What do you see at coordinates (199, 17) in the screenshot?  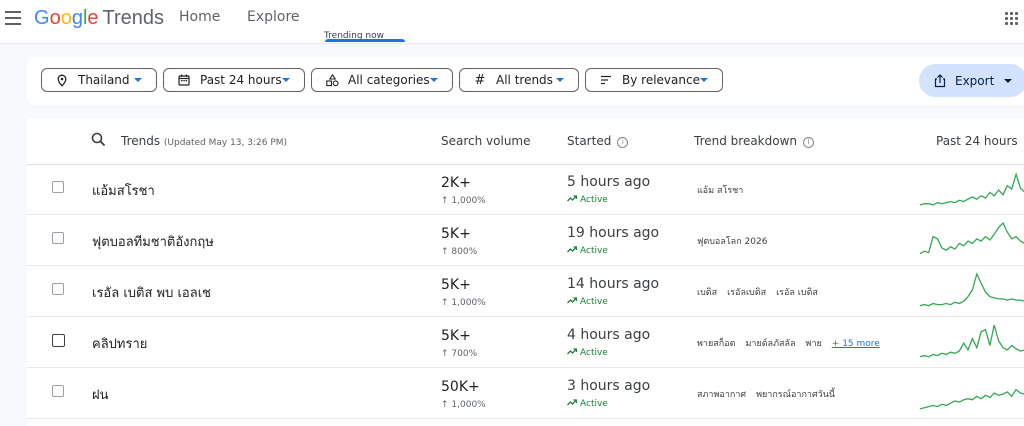 I see `nav-home: Home` at bounding box center [199, 17].